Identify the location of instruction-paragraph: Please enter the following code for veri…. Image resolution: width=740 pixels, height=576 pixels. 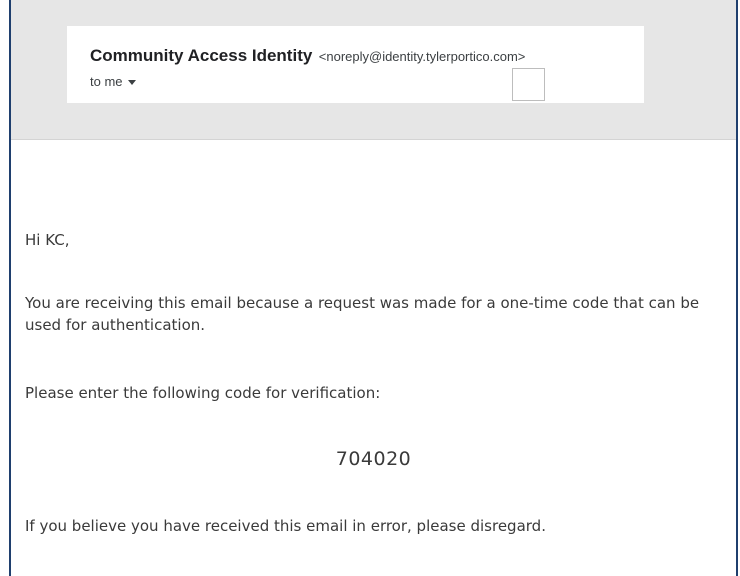
(203, 393).